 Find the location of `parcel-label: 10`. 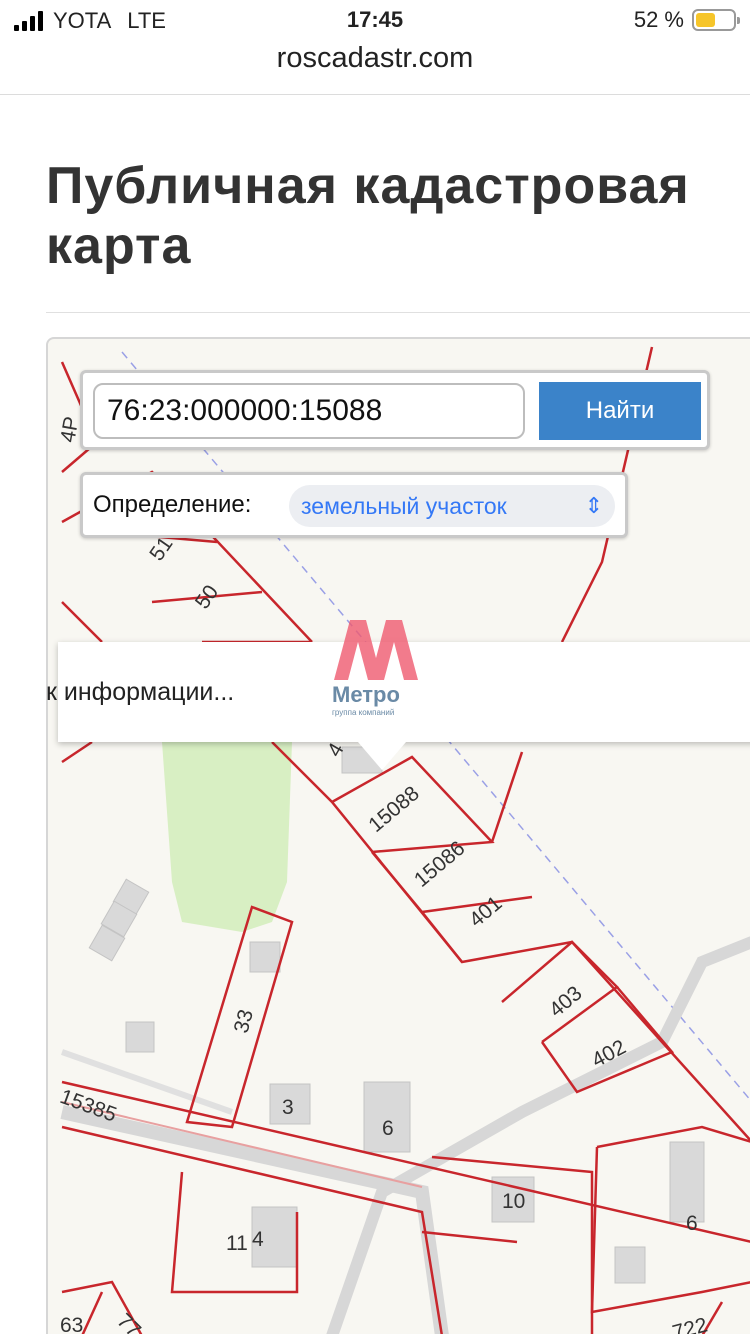

parcel-label: 10 is located at coordinates (513, 1201).